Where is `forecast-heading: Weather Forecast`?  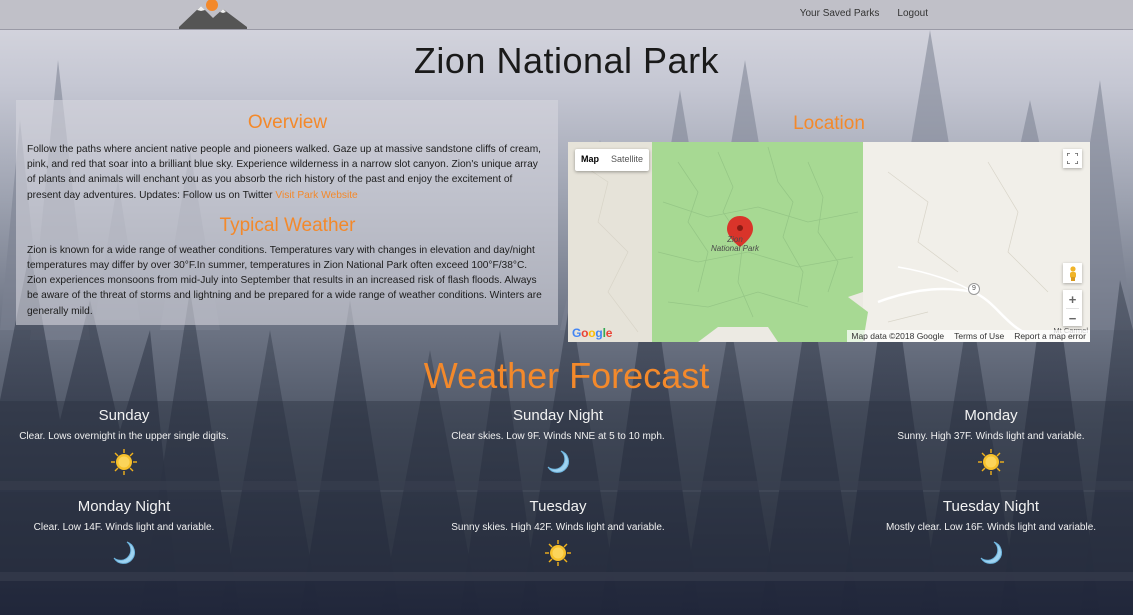
forecast-heading: Weather Forecast is located at coordinates (566, 375).